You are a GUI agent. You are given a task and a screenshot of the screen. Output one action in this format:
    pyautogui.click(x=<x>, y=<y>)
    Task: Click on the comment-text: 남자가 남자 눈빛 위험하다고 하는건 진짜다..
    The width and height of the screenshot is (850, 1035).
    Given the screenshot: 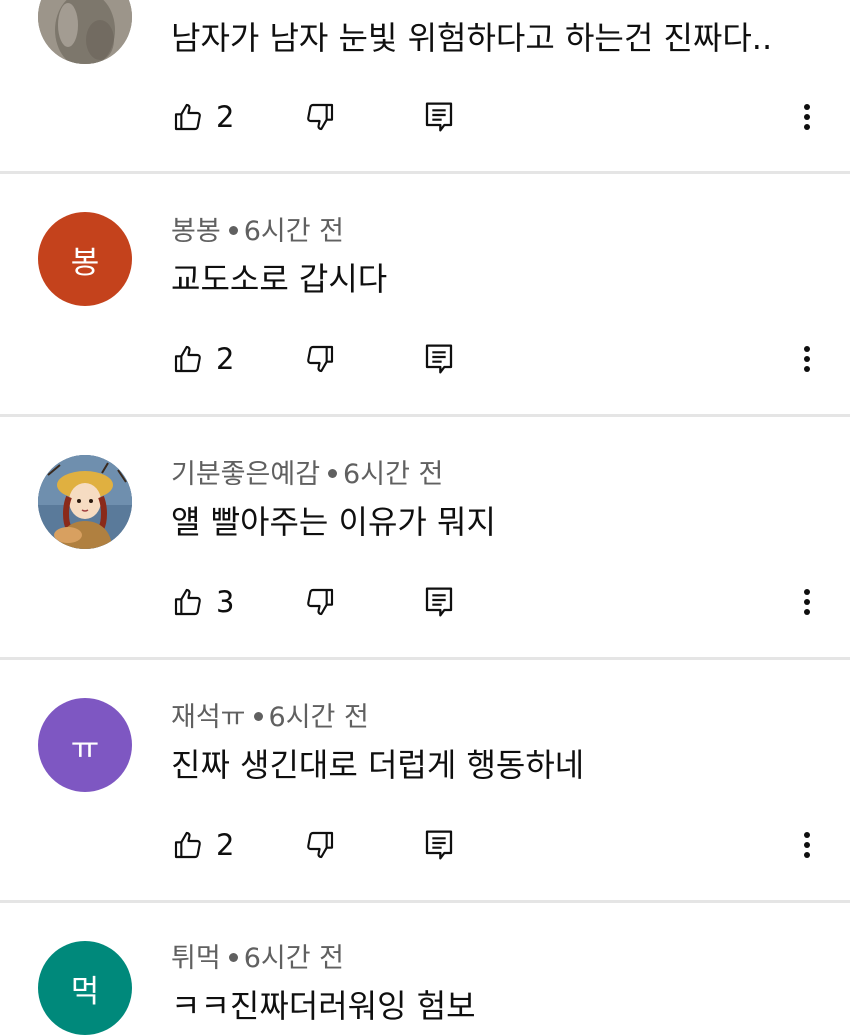 What is the action you would take?
    pyautogui.click(x=472, y=38)
    